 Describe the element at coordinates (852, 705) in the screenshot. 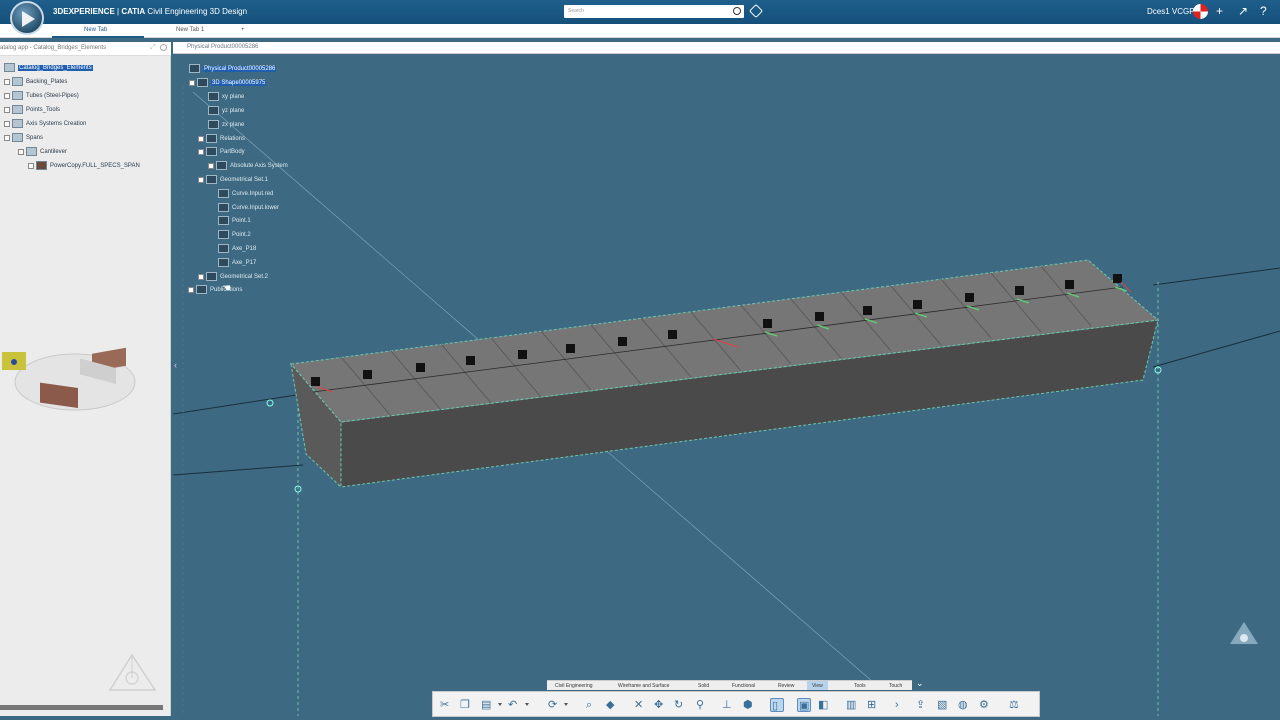

I see `material-icon: ▥` at that location.